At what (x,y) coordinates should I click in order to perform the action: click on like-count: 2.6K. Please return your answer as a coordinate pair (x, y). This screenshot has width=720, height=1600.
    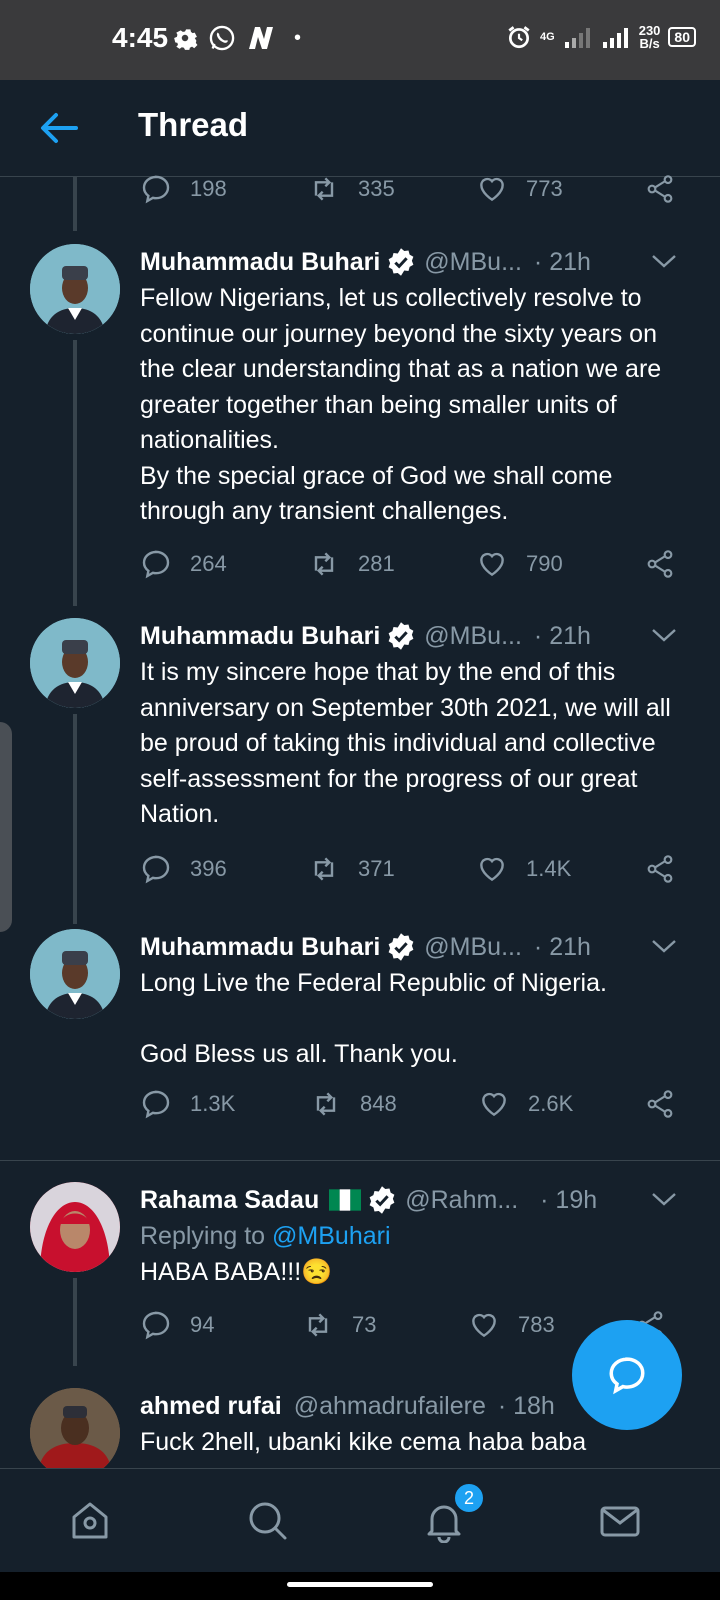
    Looking at the image, I should click on (551, 1103).